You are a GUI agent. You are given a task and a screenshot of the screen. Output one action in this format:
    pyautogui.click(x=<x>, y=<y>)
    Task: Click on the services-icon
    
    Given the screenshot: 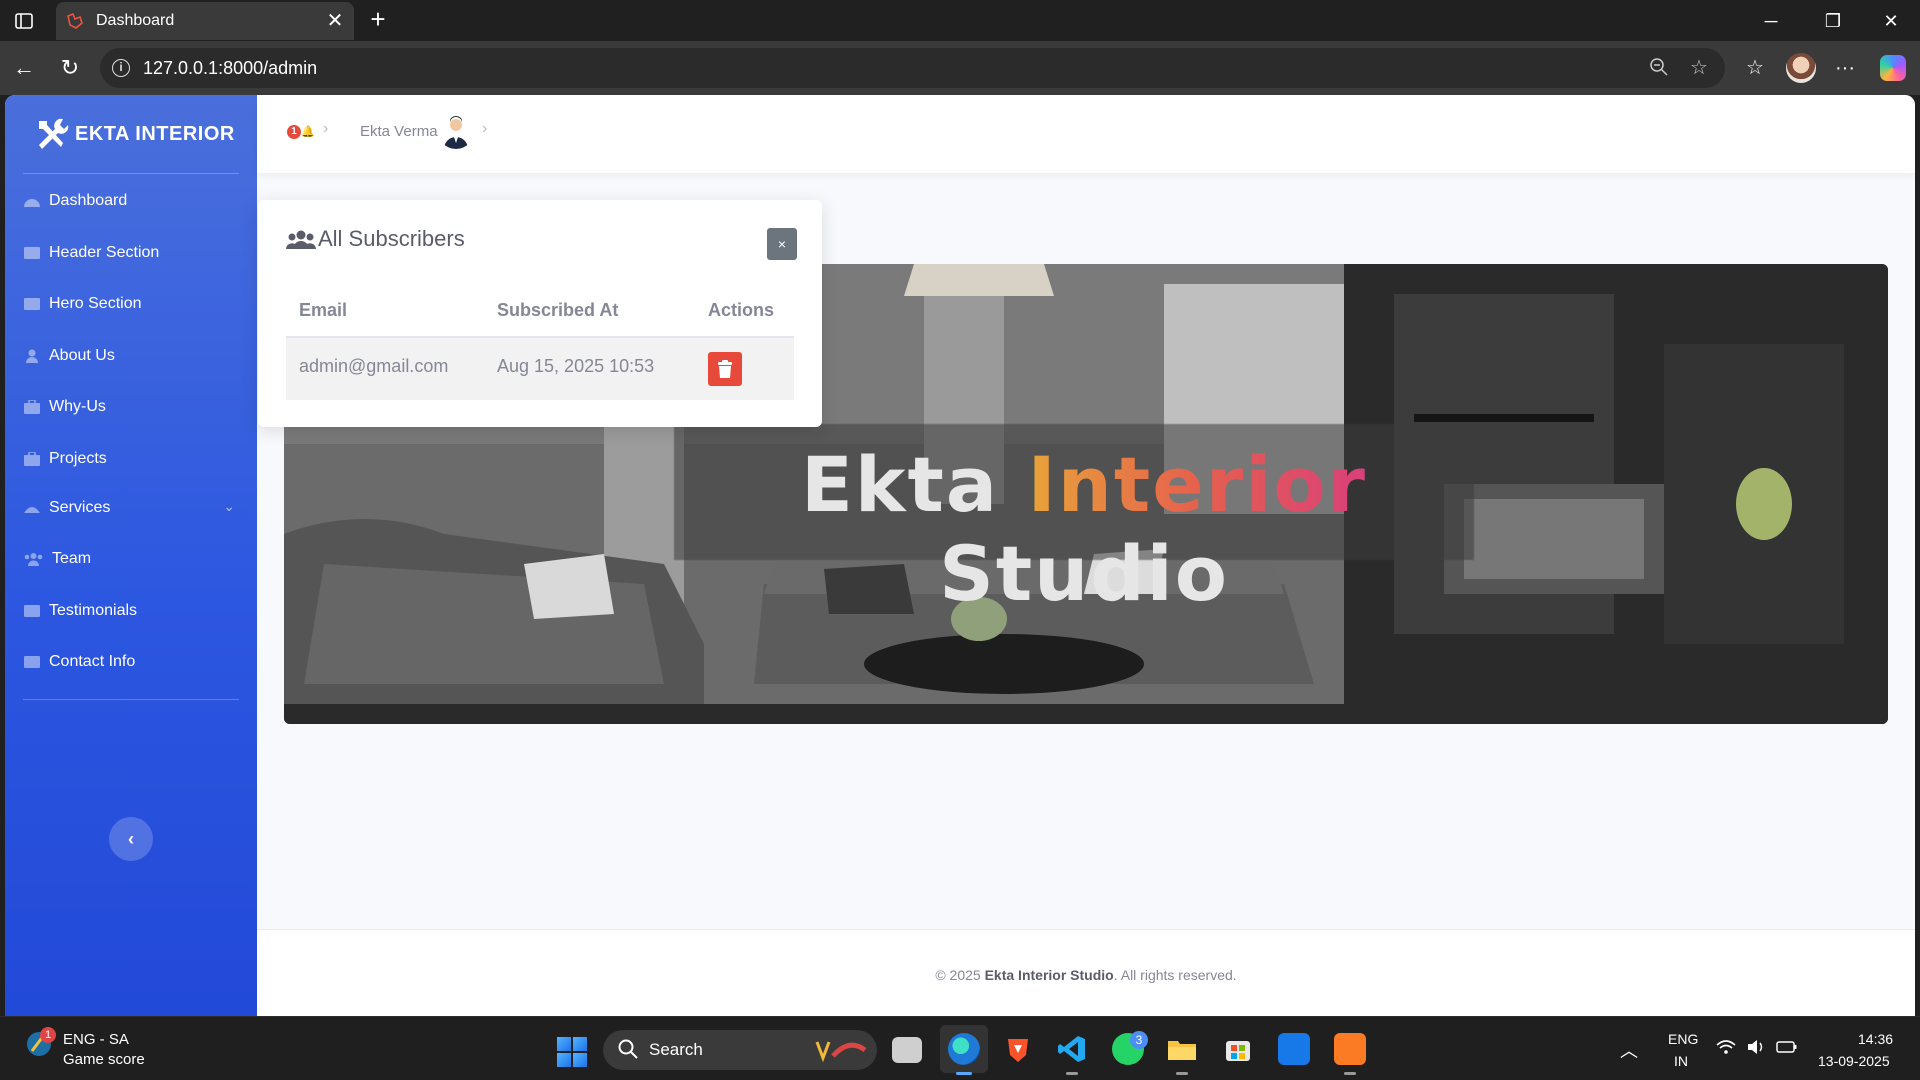 What is the action you would take?
    pyautogui.click(x=32, y=508)
    